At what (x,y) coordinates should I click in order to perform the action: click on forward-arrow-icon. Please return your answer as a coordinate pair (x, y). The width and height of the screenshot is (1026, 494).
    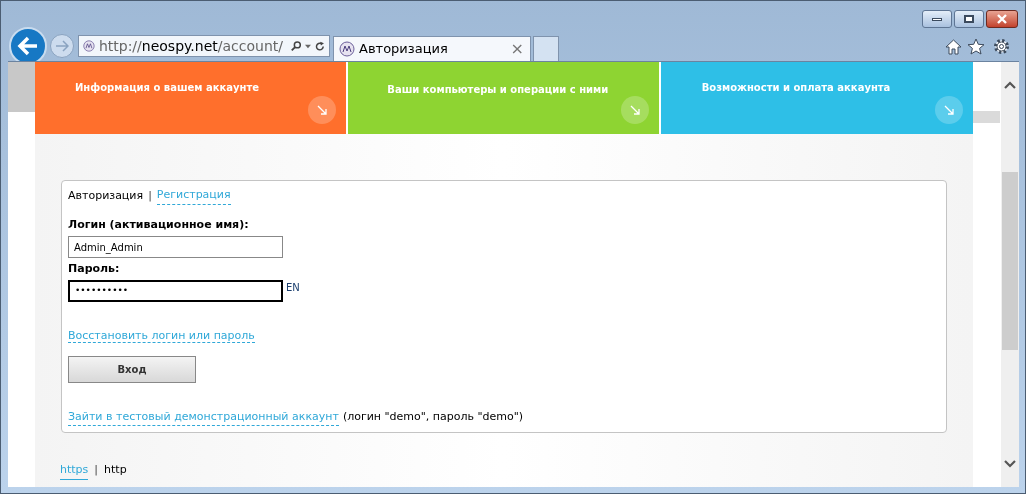
    Looking at the image, I should click on (62, 46).